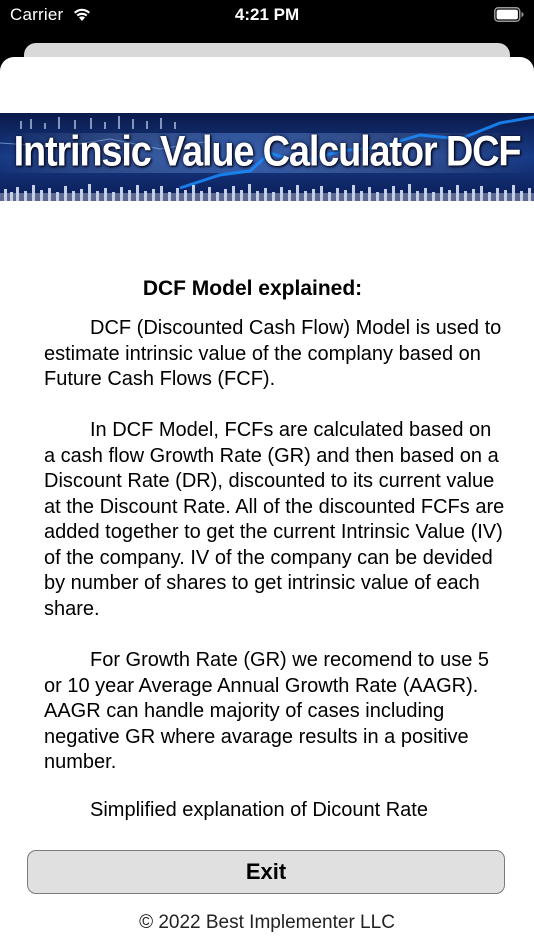 This screenshot has height=950, width=534. I want to click on banner-title: Intrinsic Value Calculator DCF, so click(267, 152).